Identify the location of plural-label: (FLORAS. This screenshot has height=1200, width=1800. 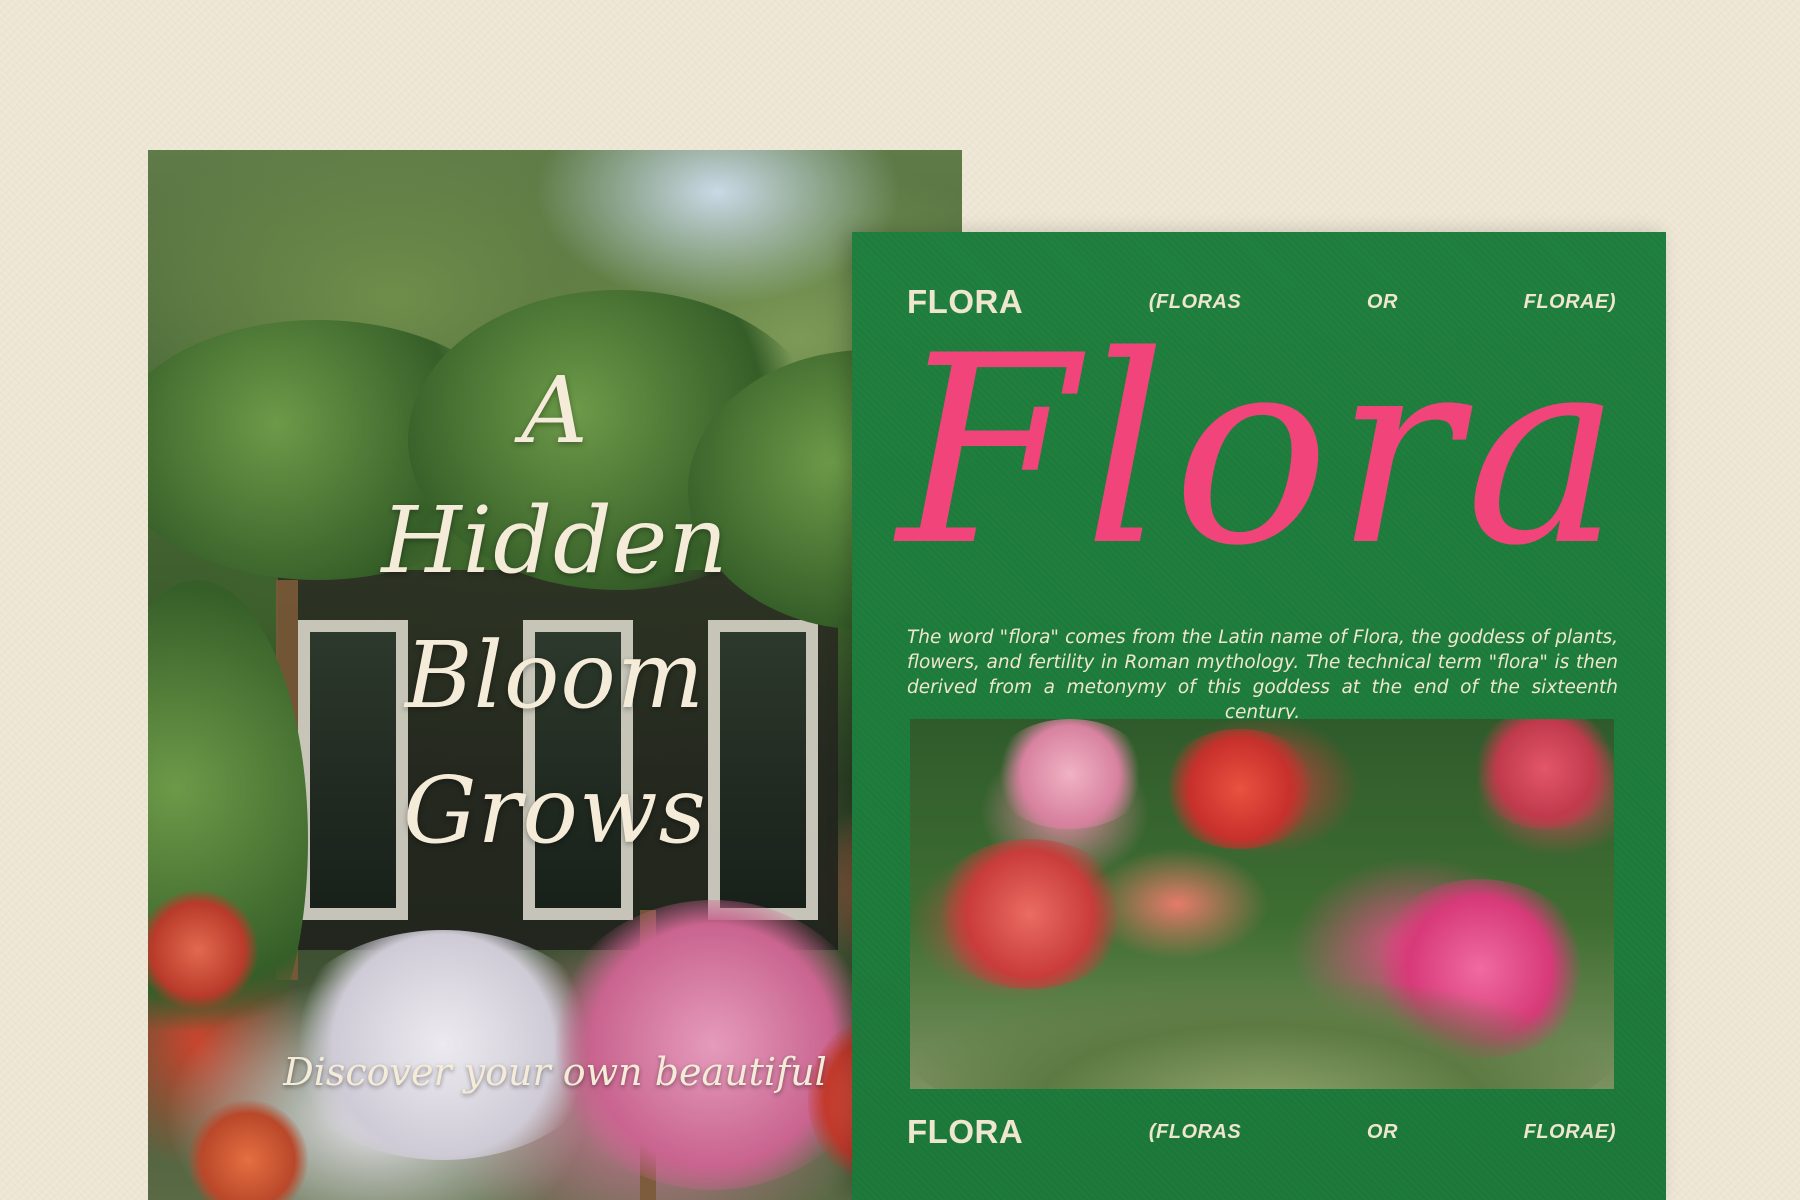
(1195, 1131).